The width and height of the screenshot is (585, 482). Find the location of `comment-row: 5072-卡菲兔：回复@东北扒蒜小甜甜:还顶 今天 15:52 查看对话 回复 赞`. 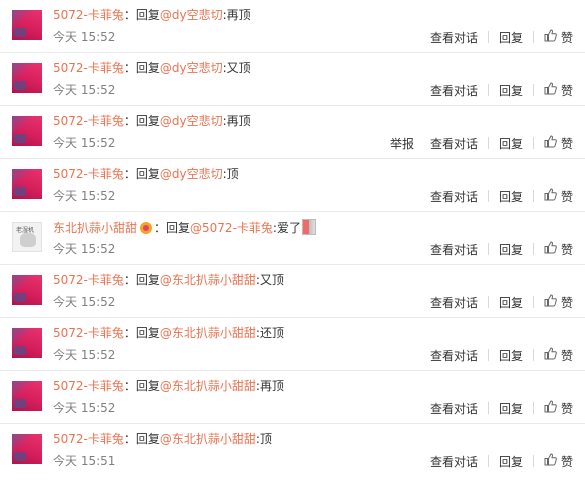

comment-row: 5072-卡菲兔：回复@东北扒蒜小甜甜:还顶 今天 15:52 查看对话 回复 赞 is located at coordinates (292, 344).